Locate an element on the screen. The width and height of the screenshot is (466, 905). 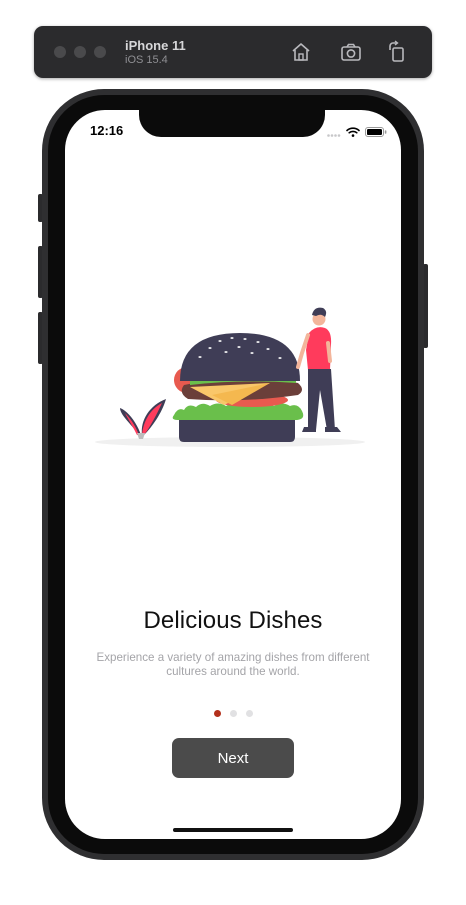
screenshot-icon is located at coordinates (351, 52).